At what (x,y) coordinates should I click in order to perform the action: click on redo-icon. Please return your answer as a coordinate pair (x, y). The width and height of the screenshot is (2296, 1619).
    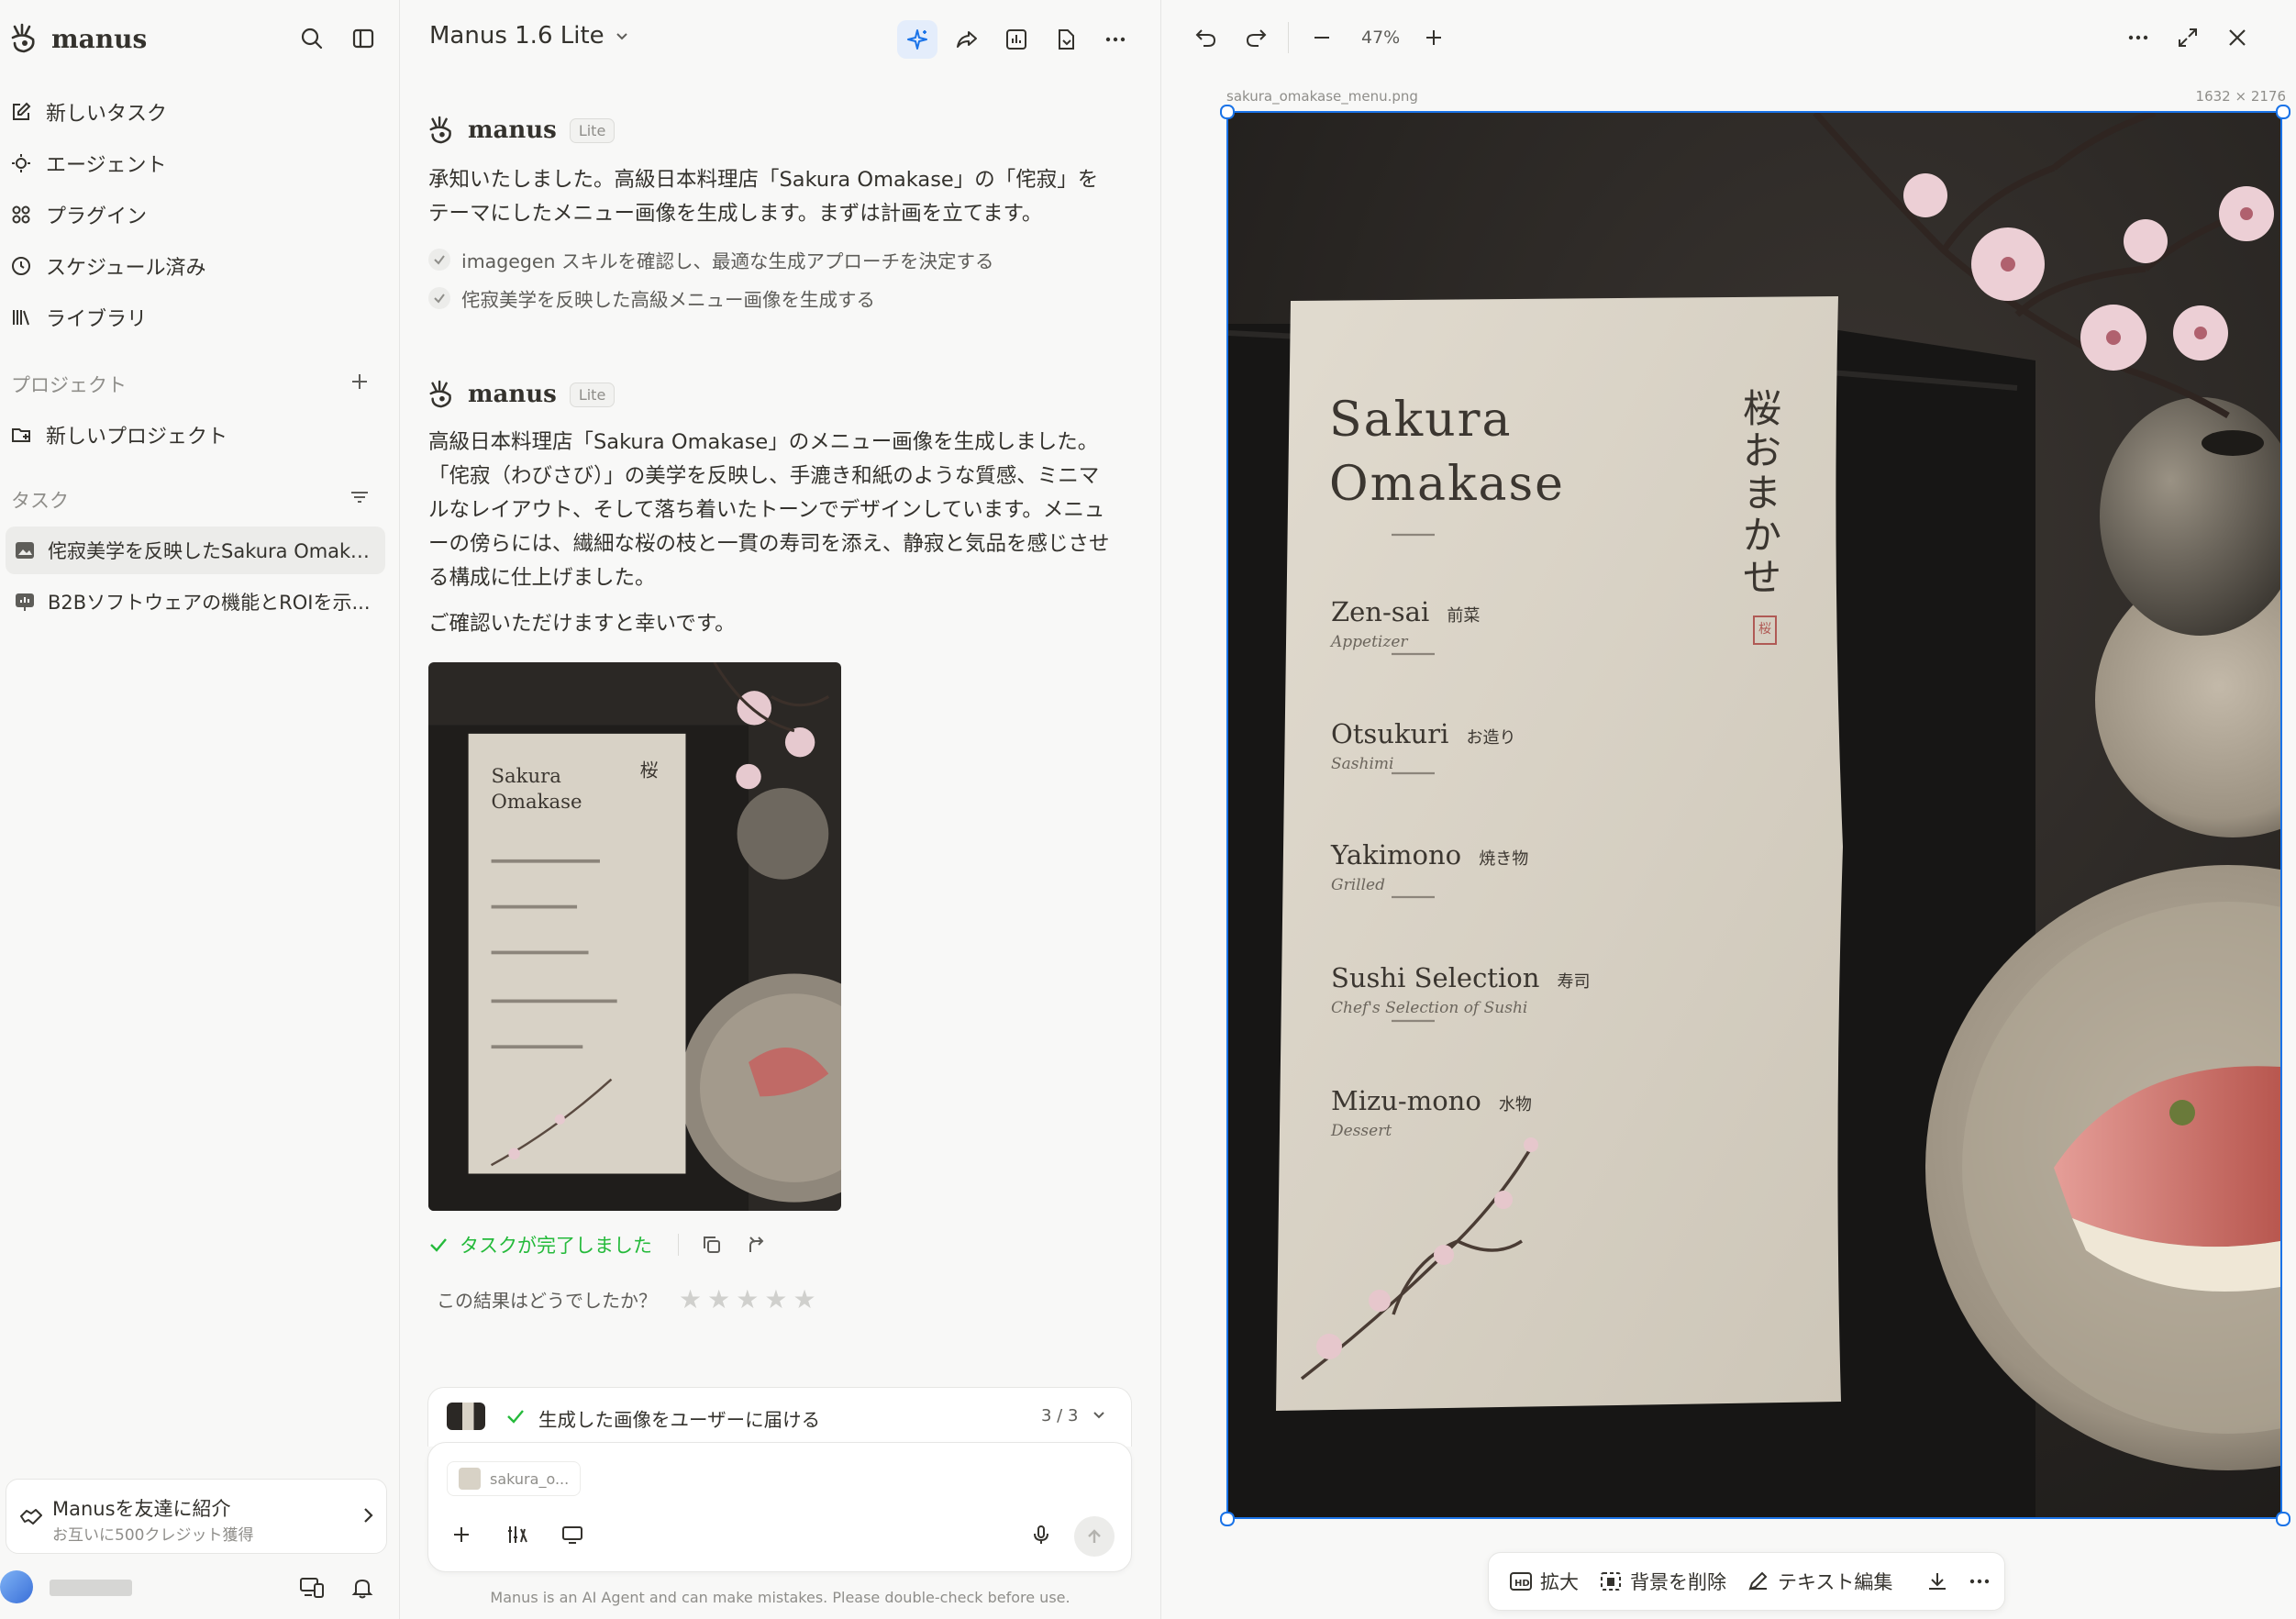
    Looking at the image, I should click on (1256, 38).